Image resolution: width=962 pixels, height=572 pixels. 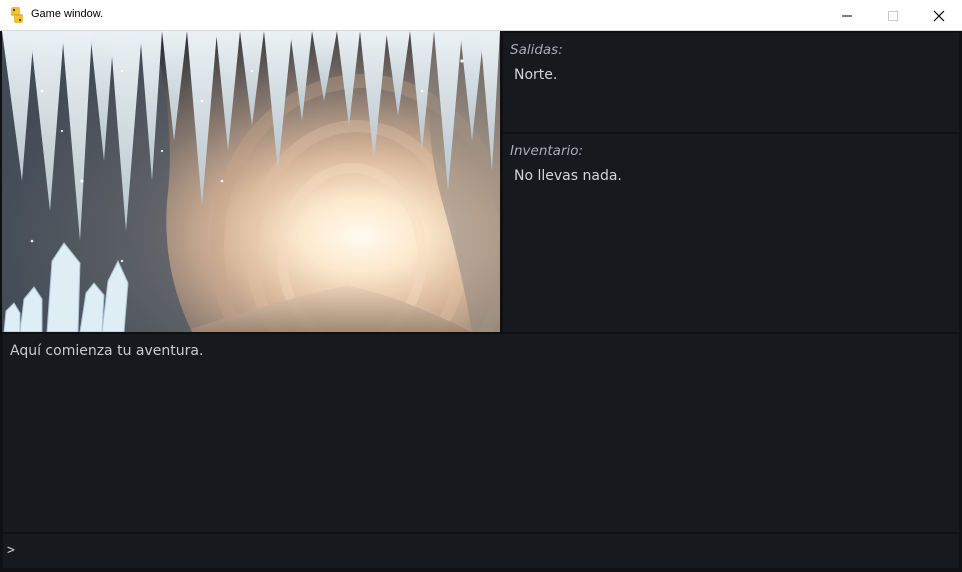 I want to click on narration-text: Aquí comienza tu aventura., so click(x=107, y=351).